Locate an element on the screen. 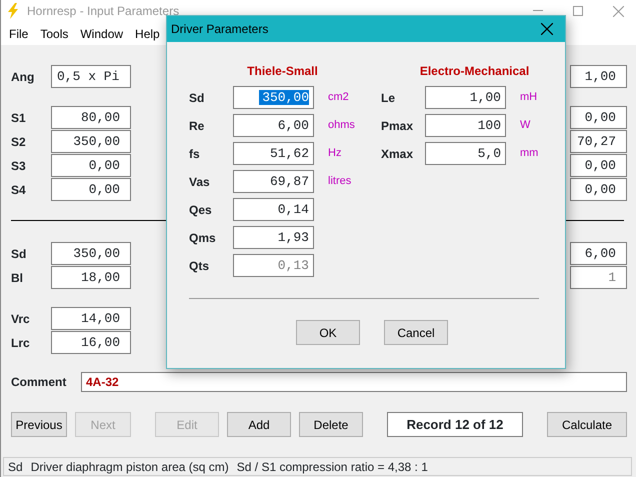  field-label: Qes is located at coordinates (201, 210).